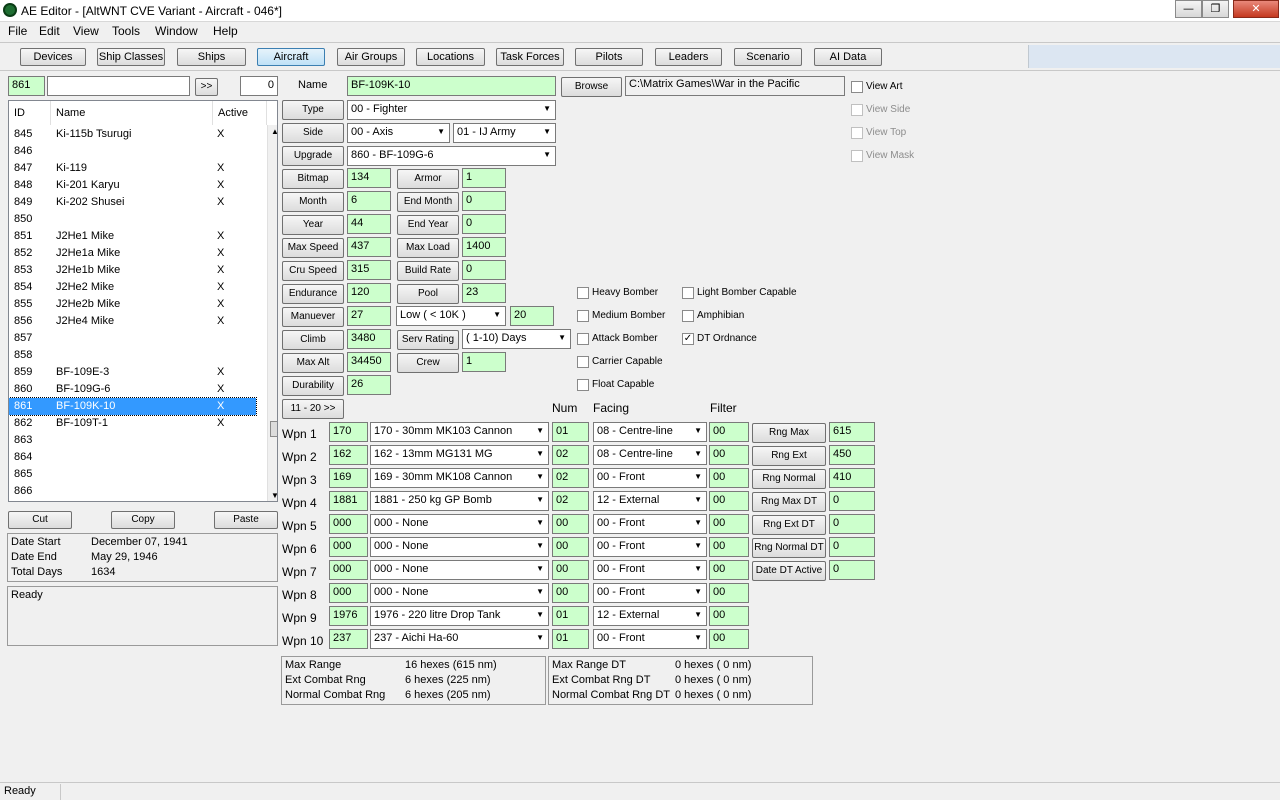  What do you see at coordinates (118, 86) in the screenshot?
I see `name-search-field` at bounding box center [118, 86].